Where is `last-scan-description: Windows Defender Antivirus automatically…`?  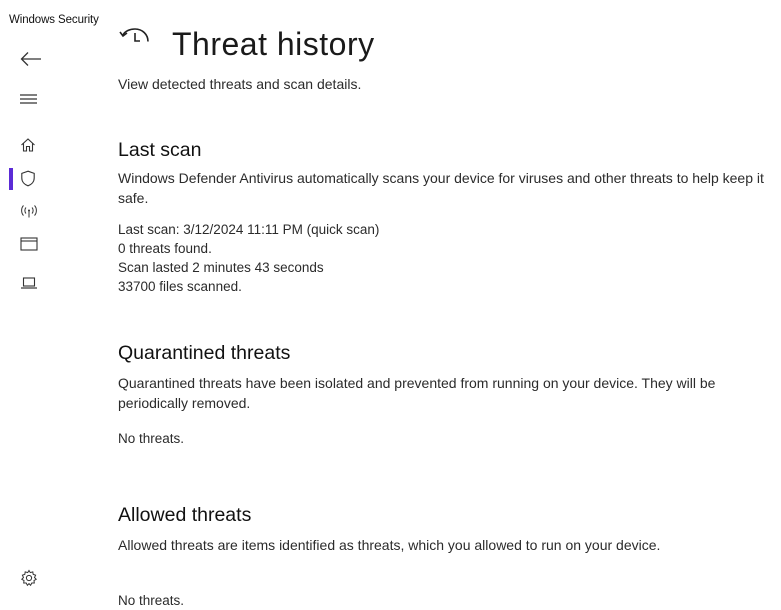
last-scan-description: Windows Defender Antivirus automatically… is located at coordinates (441, 188).